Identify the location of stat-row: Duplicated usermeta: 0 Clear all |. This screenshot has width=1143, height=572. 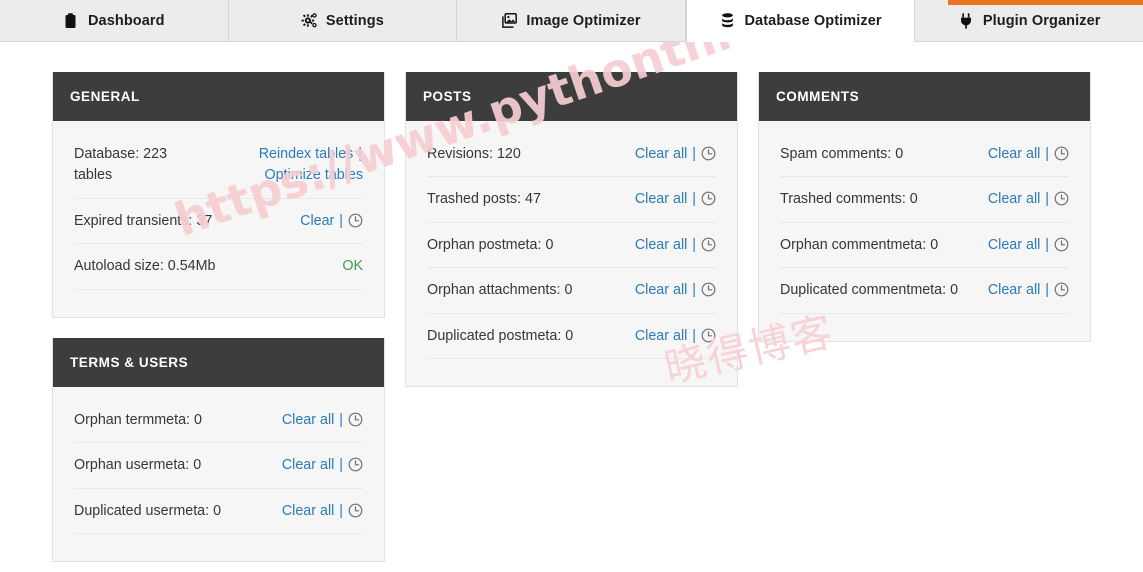
(218, 512).